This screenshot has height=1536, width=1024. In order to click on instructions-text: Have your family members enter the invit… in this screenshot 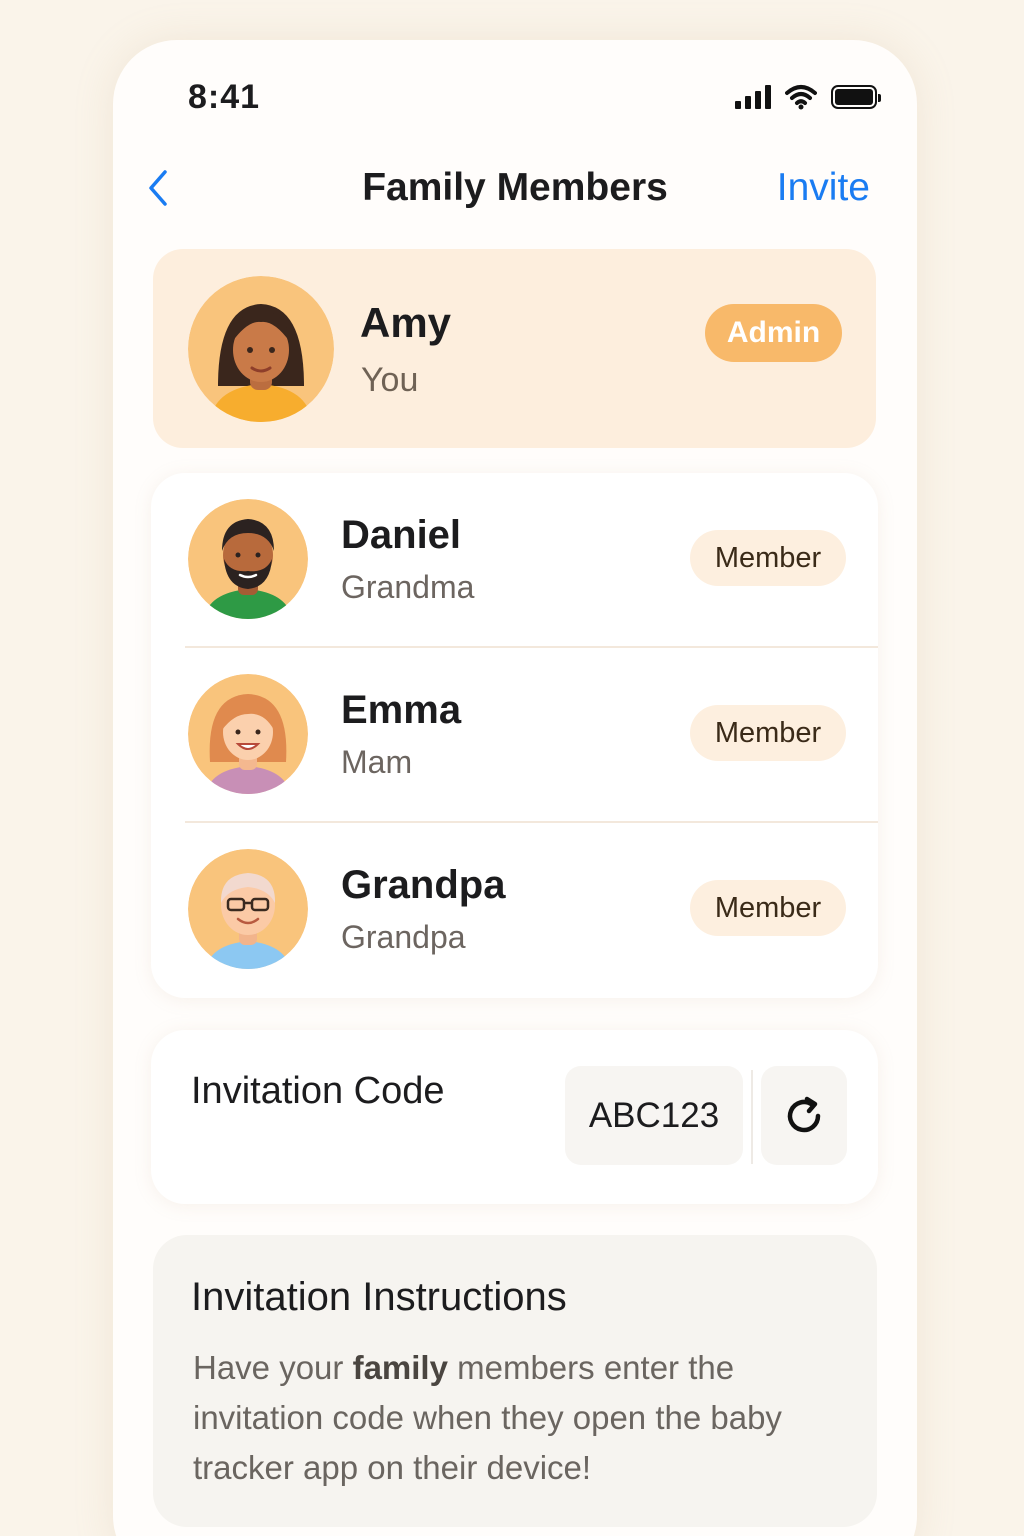, I will do `click(523, 1418)`.